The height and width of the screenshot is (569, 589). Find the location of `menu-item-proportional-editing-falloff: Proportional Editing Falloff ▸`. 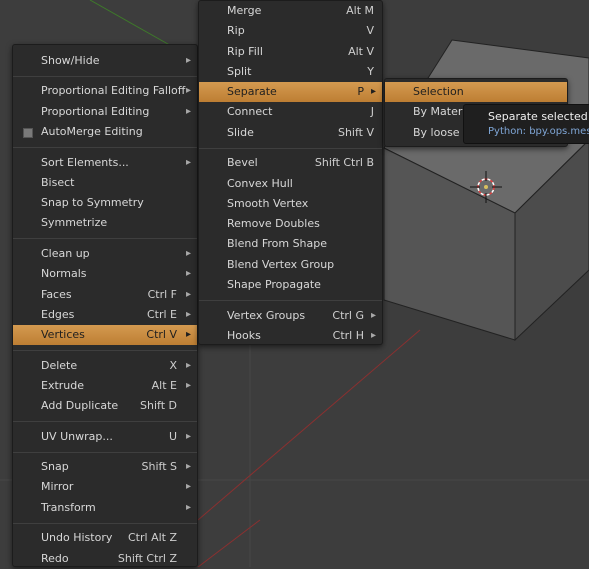

menu-item-proportional-editing-falloff: Proportional Editing Falloff ▸ is located at coordinates (105, 91).